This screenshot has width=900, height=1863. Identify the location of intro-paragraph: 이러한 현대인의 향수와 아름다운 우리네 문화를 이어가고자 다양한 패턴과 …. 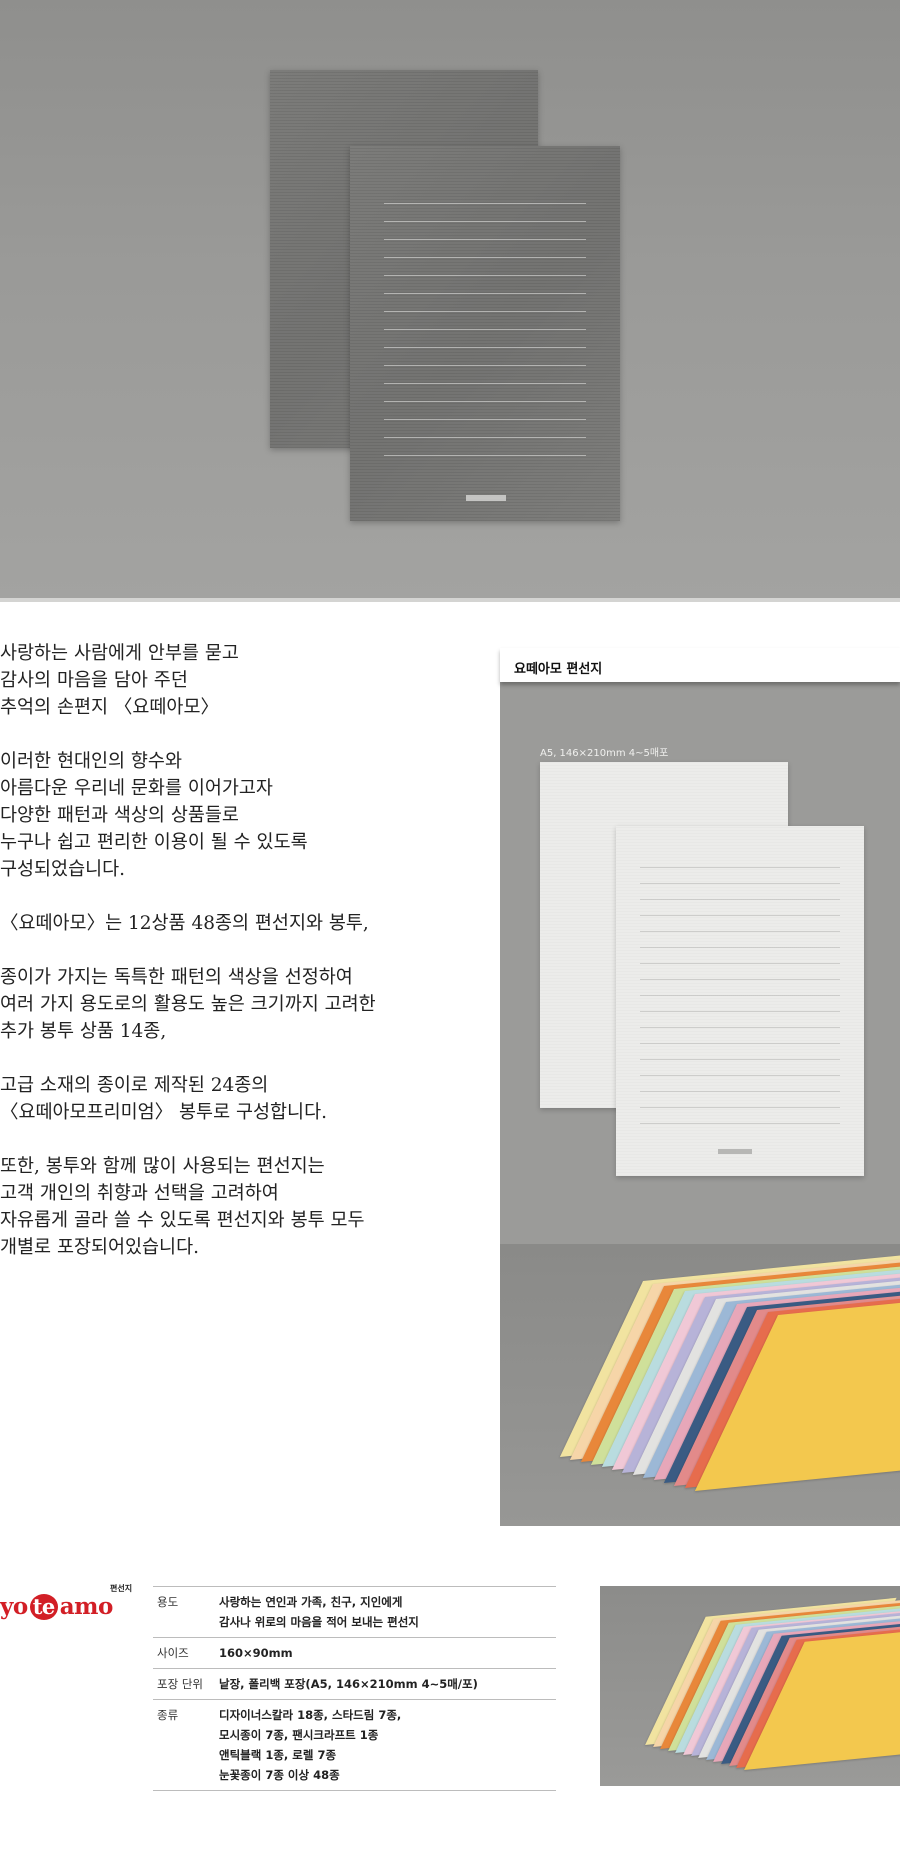
(154, 815).